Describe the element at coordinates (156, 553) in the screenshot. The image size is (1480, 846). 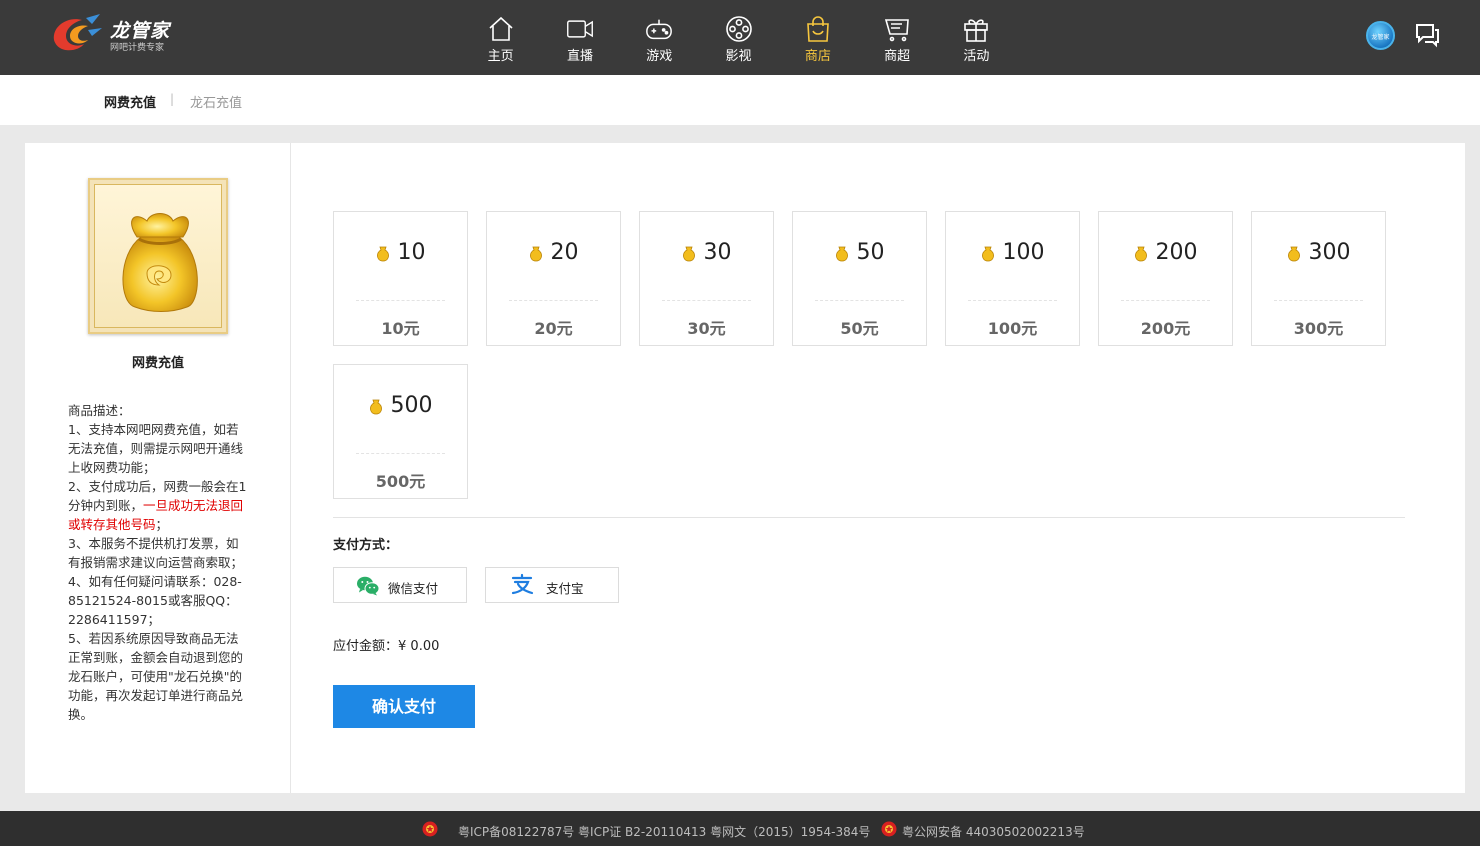
I see `description-line-3: 3、本服务不提供机打发票，如有报销需求建议向运营商索取；` at that location.